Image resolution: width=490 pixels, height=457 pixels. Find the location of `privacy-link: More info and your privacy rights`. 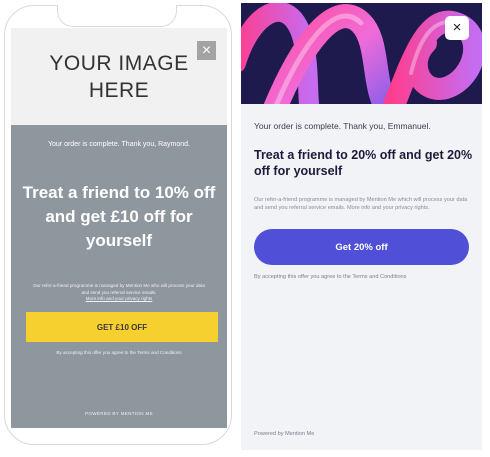

privacy-link: More info and your privacy rights is located at coordinates (119, 298).